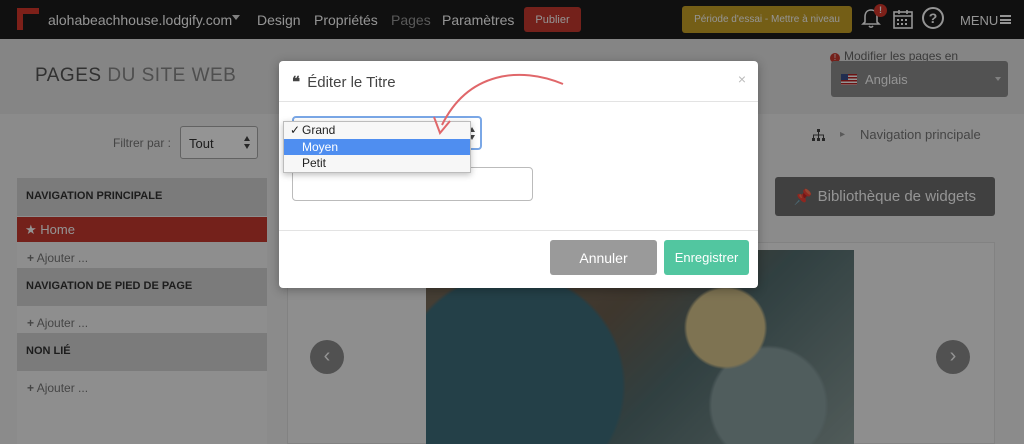 This screenshot has width=1024, height=444. I want to click on title-size-dropdown: ✓ Grand Moyen Petit, so click(377, 147).